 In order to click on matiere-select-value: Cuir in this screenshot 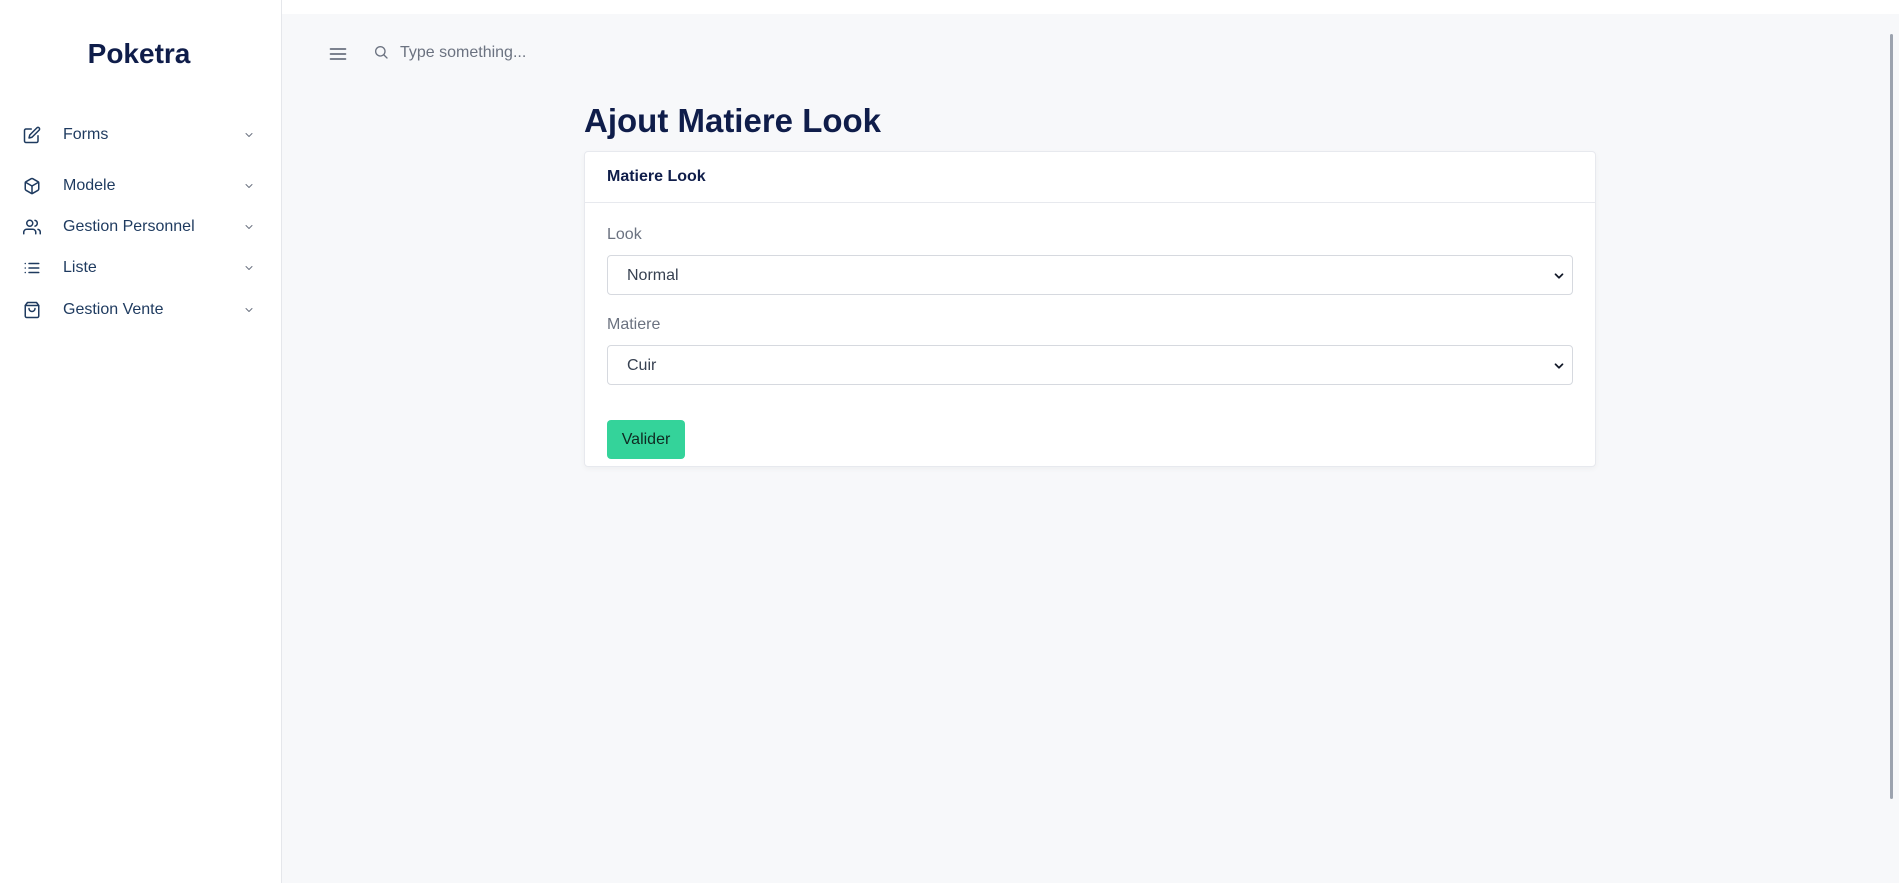, I will do `click(642, 365)`.